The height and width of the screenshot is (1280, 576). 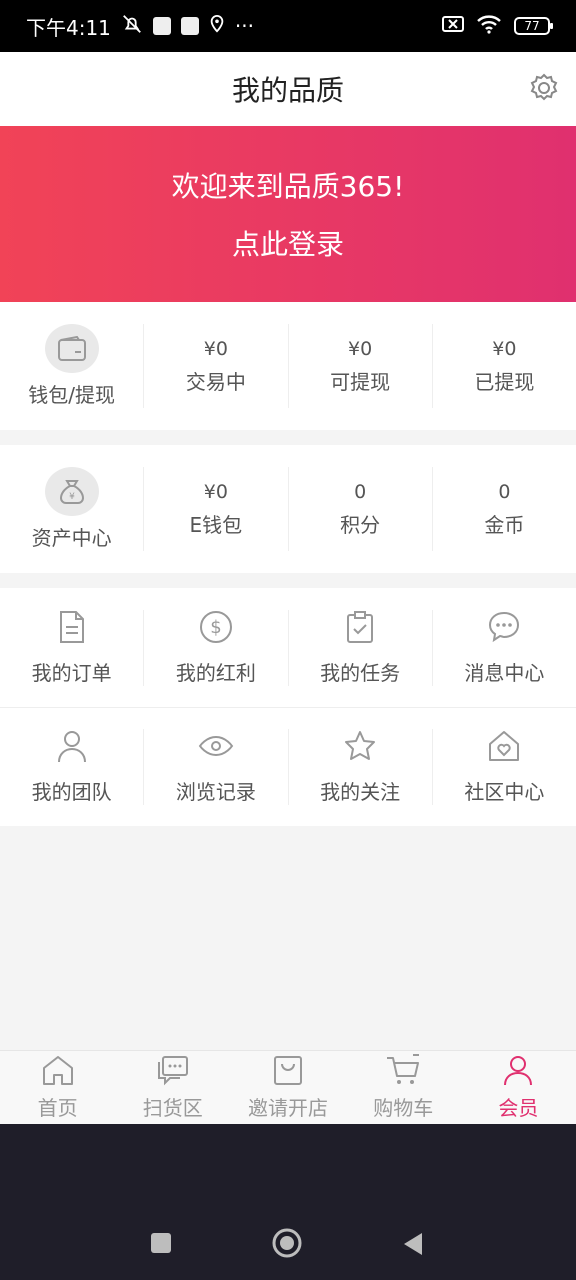 What do you see at coordinates (489, 26) in the screenshot?
I see `wifi-icon` at bounding box center [489, 26].